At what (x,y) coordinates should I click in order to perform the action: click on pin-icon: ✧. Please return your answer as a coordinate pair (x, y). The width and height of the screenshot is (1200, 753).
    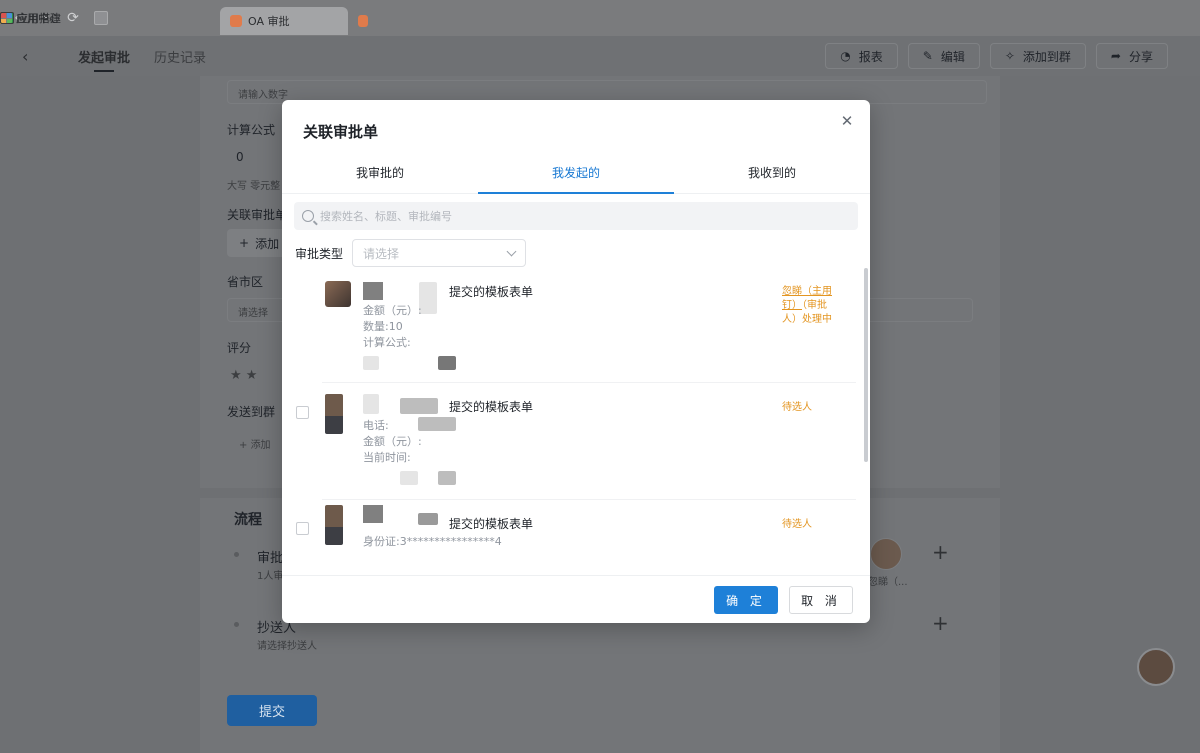
    Looking at the image, I should click on (1009, 56).